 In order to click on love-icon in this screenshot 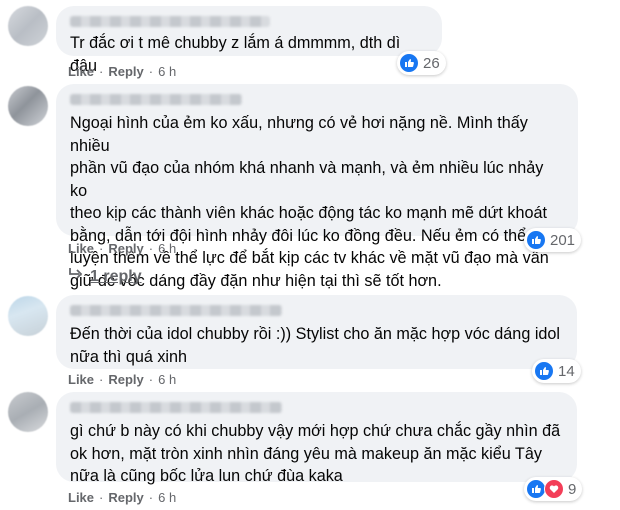, I will do `click(554, 489)`.